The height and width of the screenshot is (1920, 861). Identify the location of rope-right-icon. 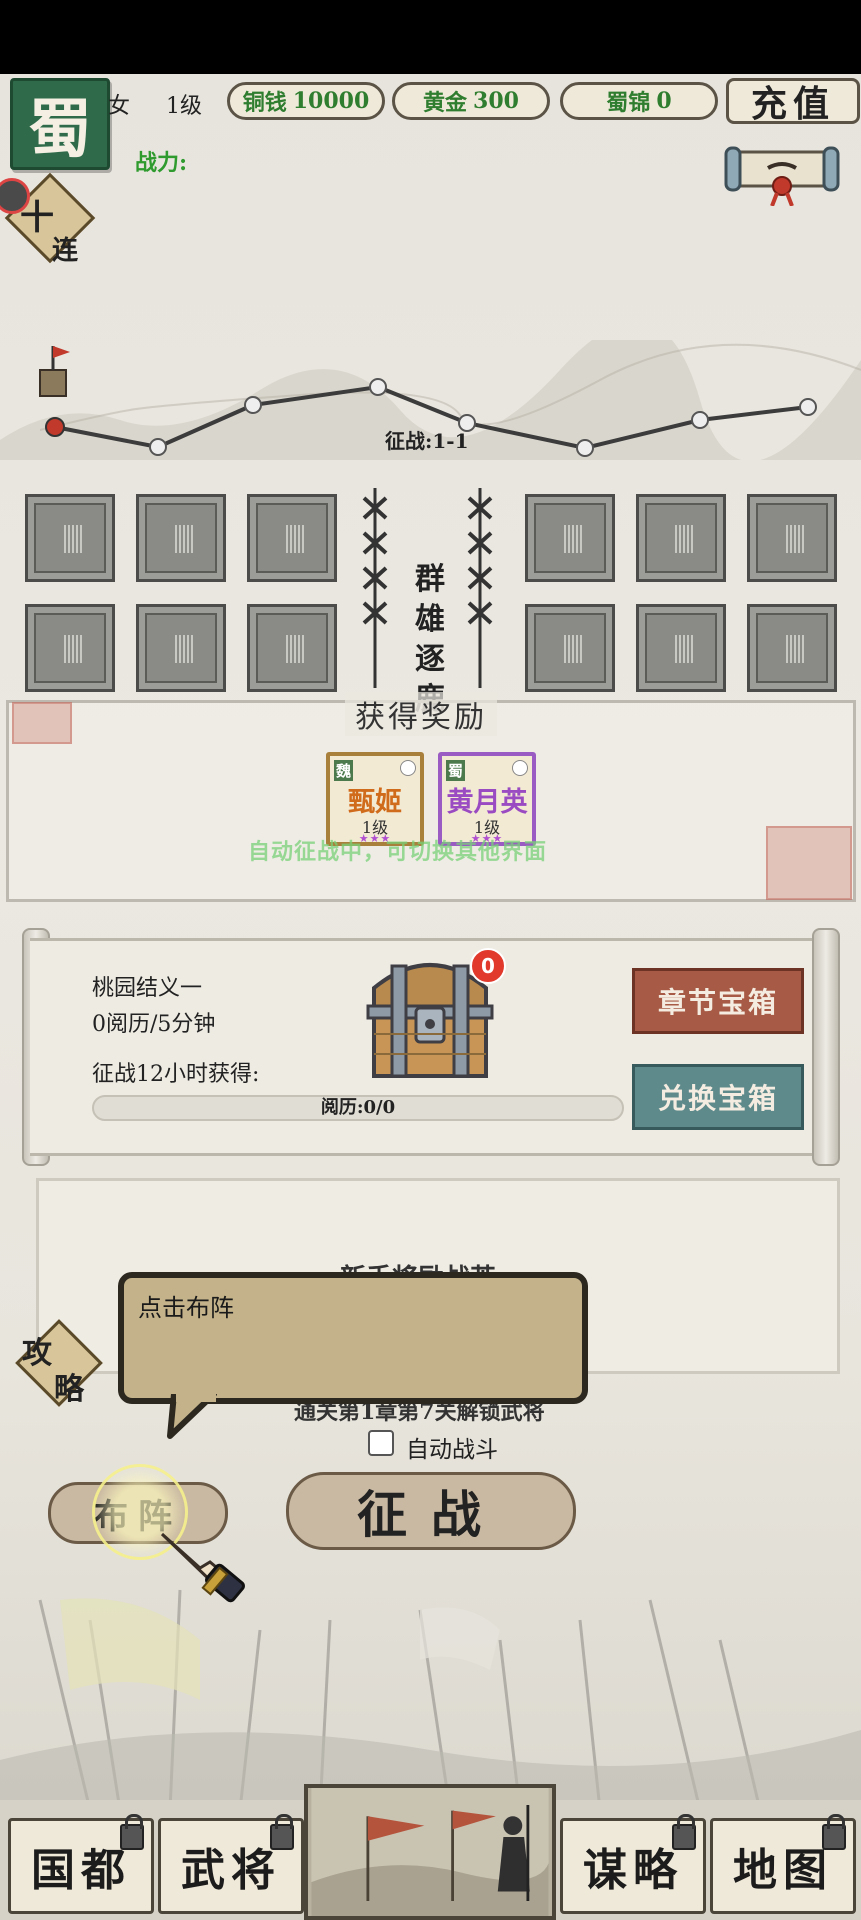
(480, 588).